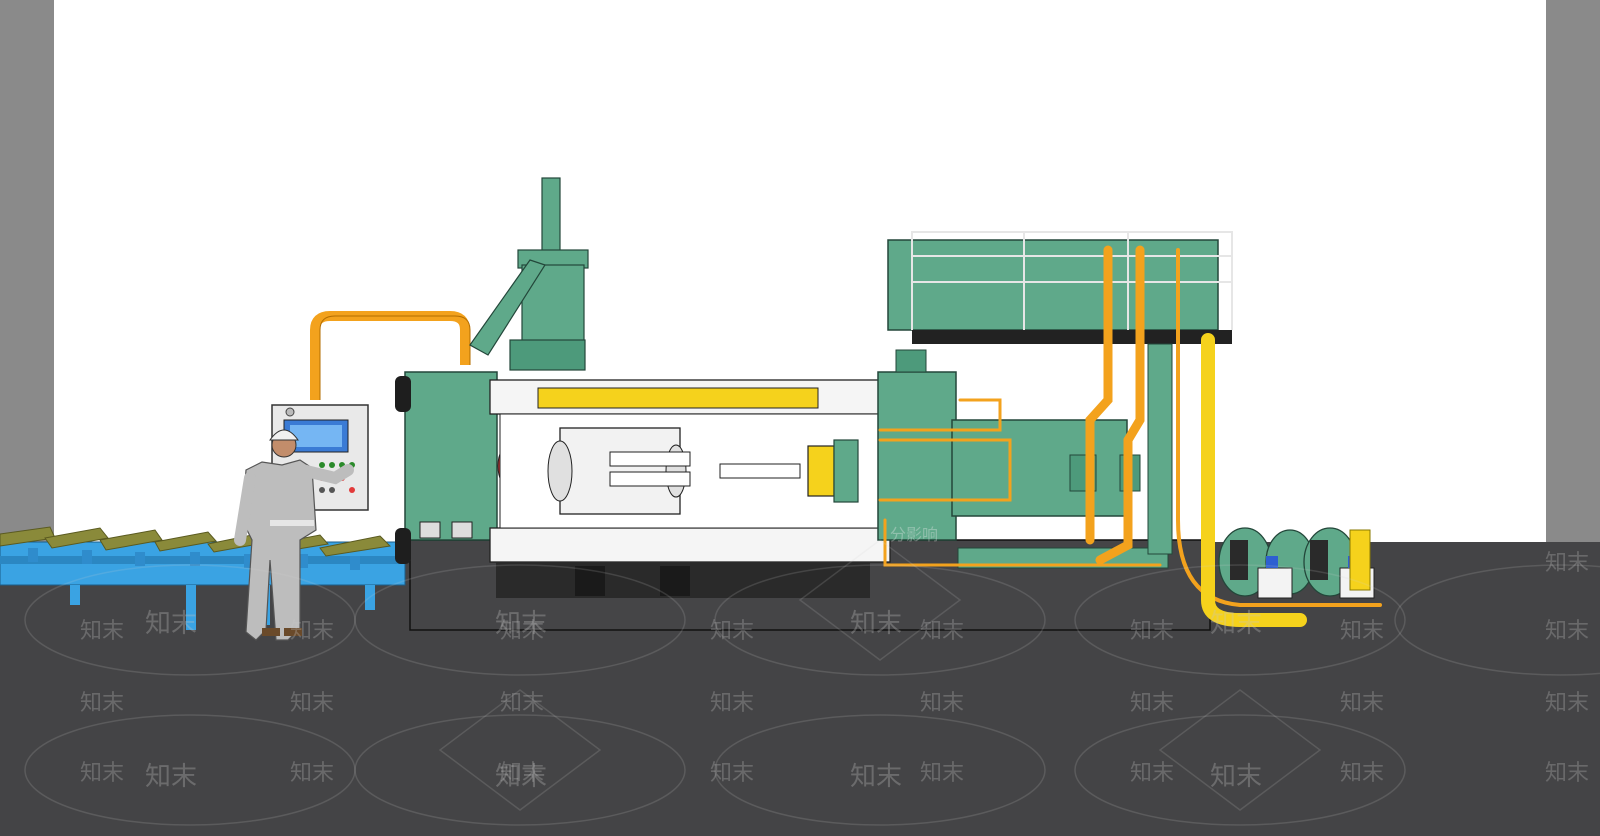 The image size is (1600, 836). What do you see at coordinates (203, 578) in the screenshot?
I see `roller-conveyor` at bounding box center [203, 578].